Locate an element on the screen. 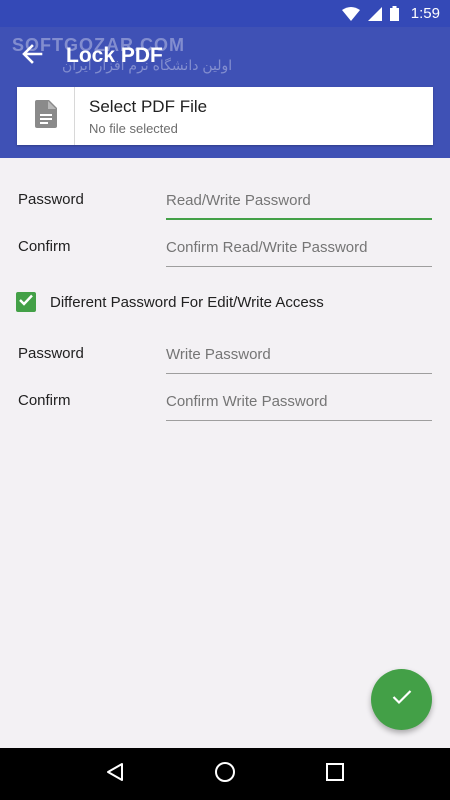  home-icon is located at coordinates (225, 774).